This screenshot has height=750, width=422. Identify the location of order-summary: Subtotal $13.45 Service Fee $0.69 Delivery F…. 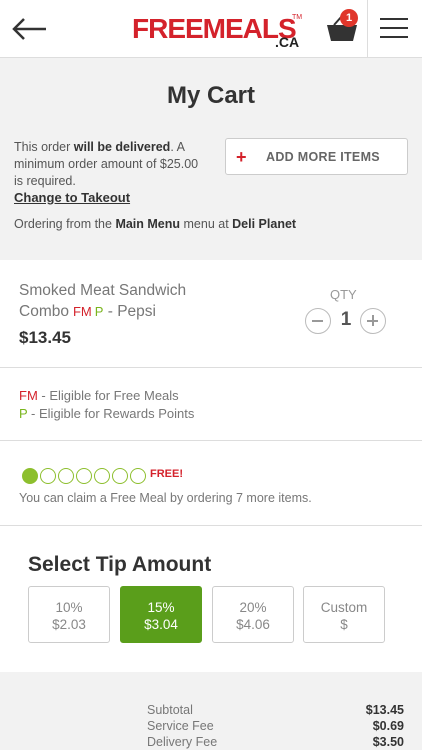
(211, 711).